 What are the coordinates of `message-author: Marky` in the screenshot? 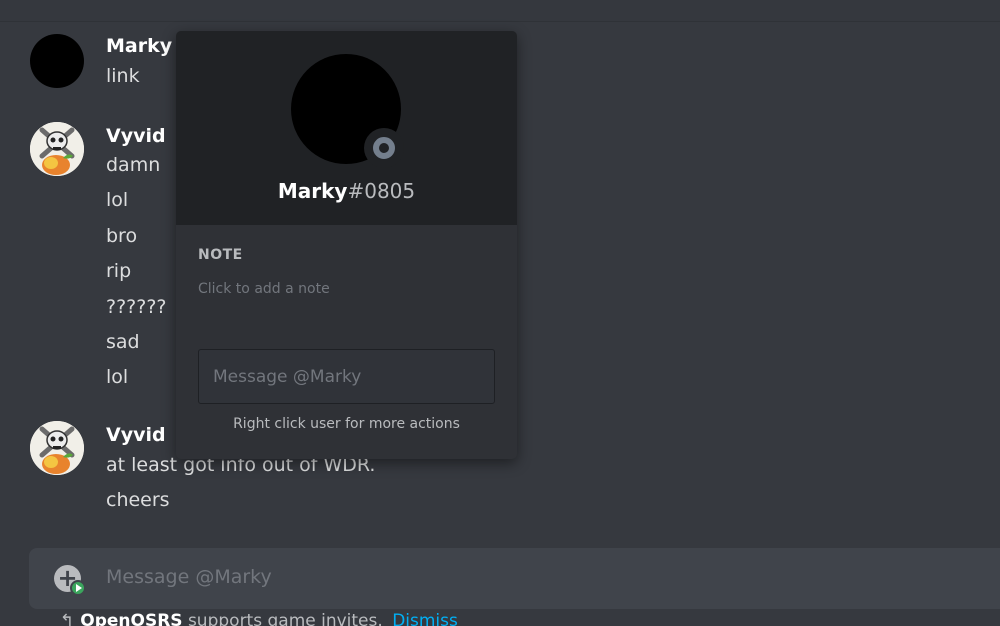 It's located at (139, 46).